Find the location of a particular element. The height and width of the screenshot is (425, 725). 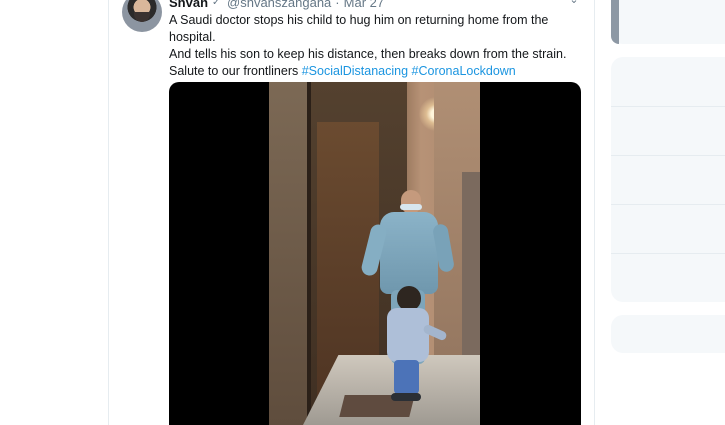

tweet-header: Shvan ✓ @shvanszangana · Mar 27 is located at coordinates (276, 5).